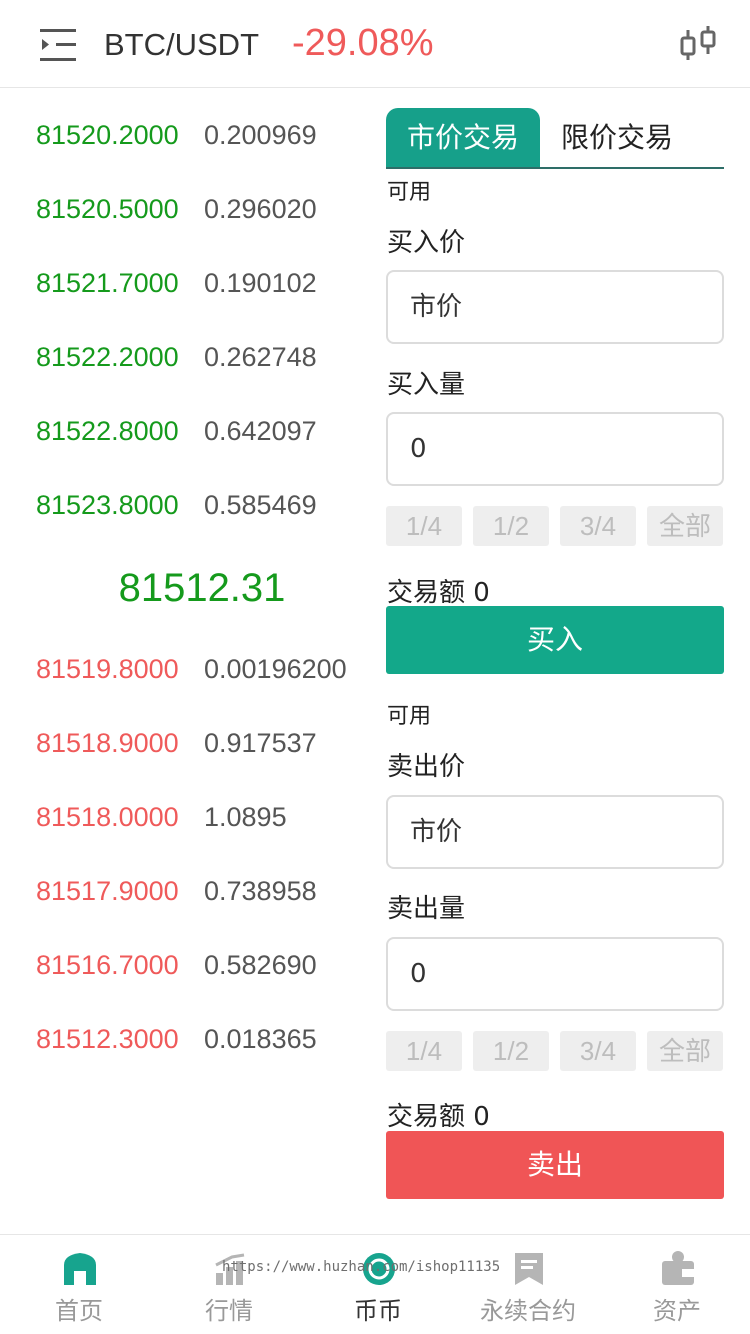  What do you see at coordinates (426, 767) in the screenshot?
I see `sell-price-label: 卖出价` at bounding box center [426, 767].